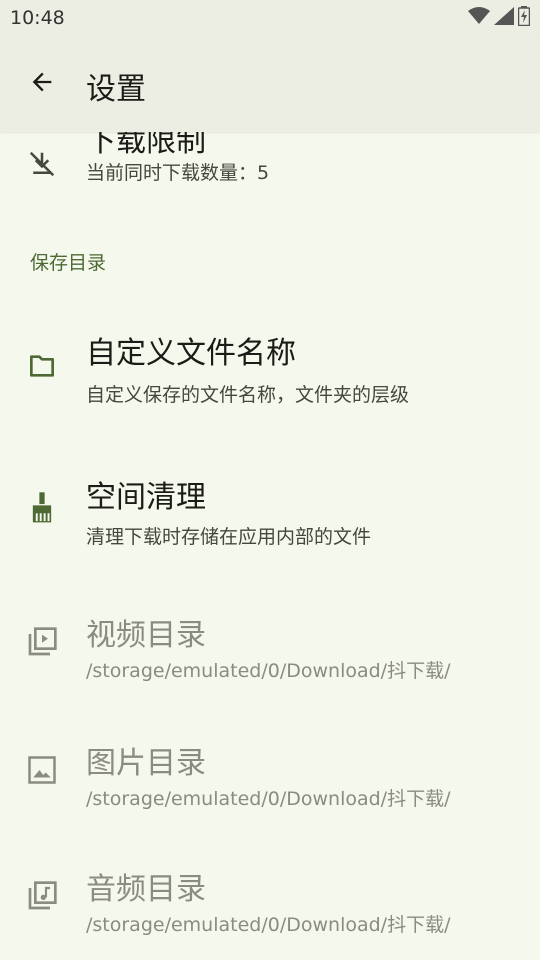 The image size is (540, 960). Describe the element at coordinates (270, 778) in the screenshot. I see `setting-image-dir: 图片目录 /storage/emulated/0/Download/抖下载/` at that location.